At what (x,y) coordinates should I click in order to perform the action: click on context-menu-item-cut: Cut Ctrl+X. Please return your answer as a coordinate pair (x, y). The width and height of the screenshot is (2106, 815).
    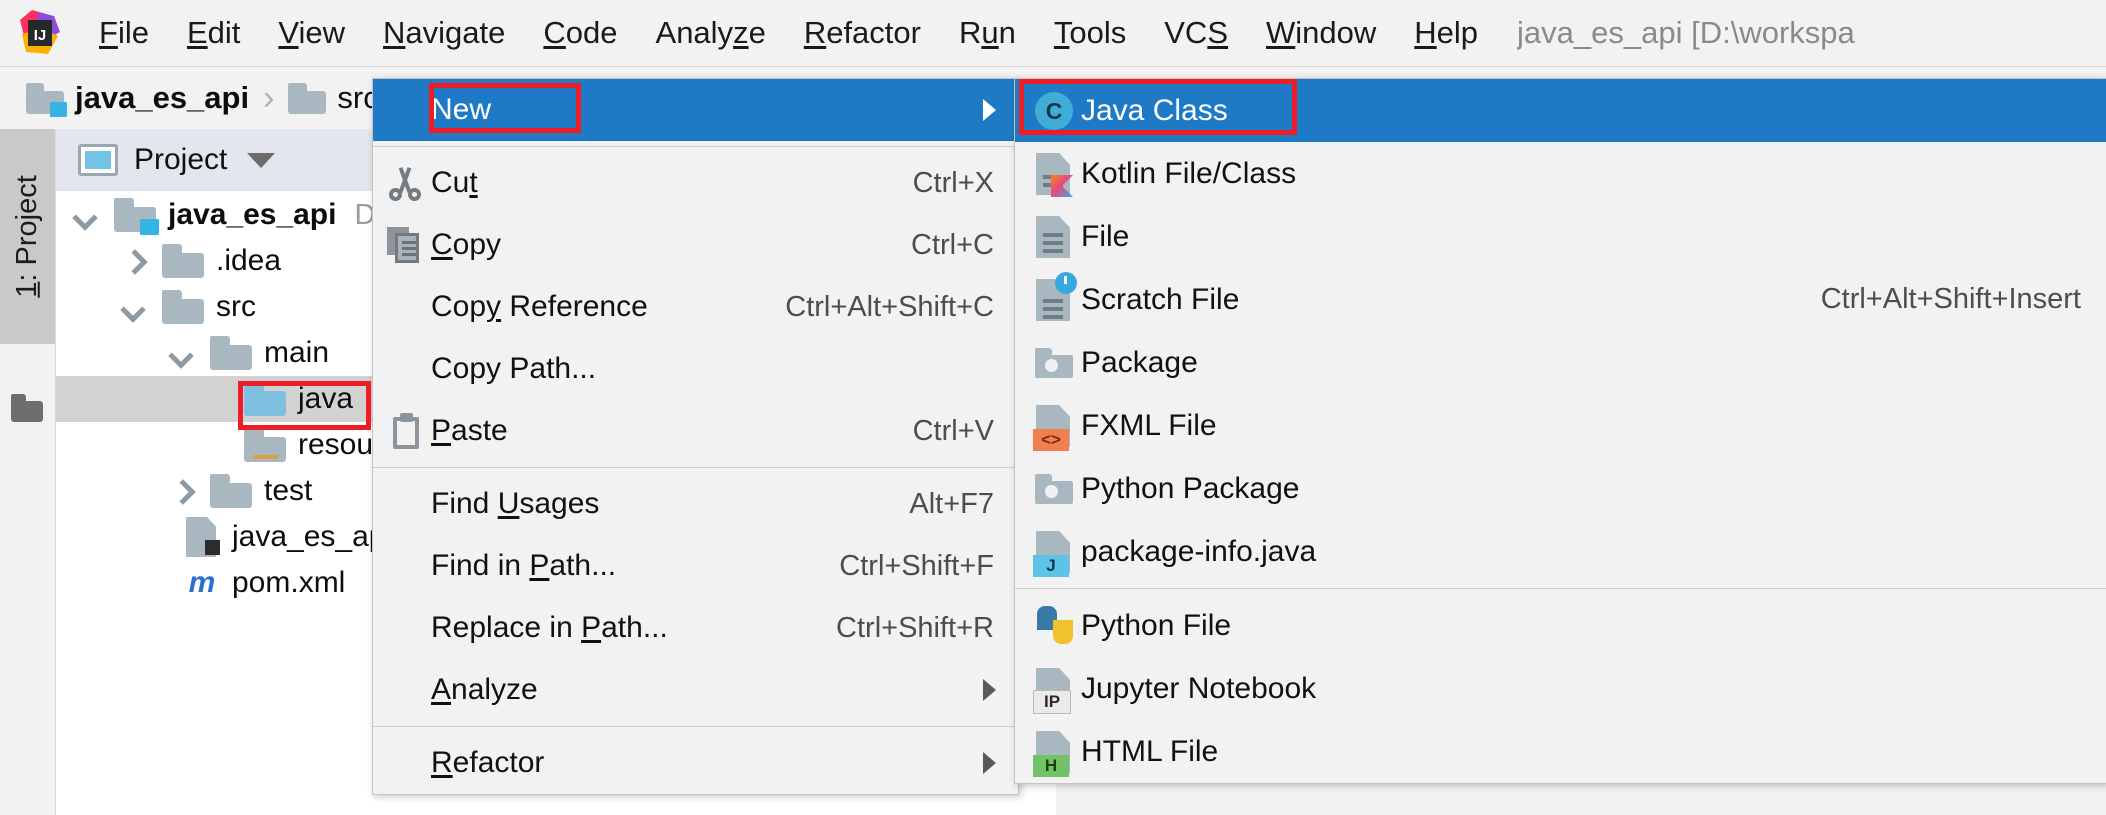
    Looking at the image, I should click on (695, 183).